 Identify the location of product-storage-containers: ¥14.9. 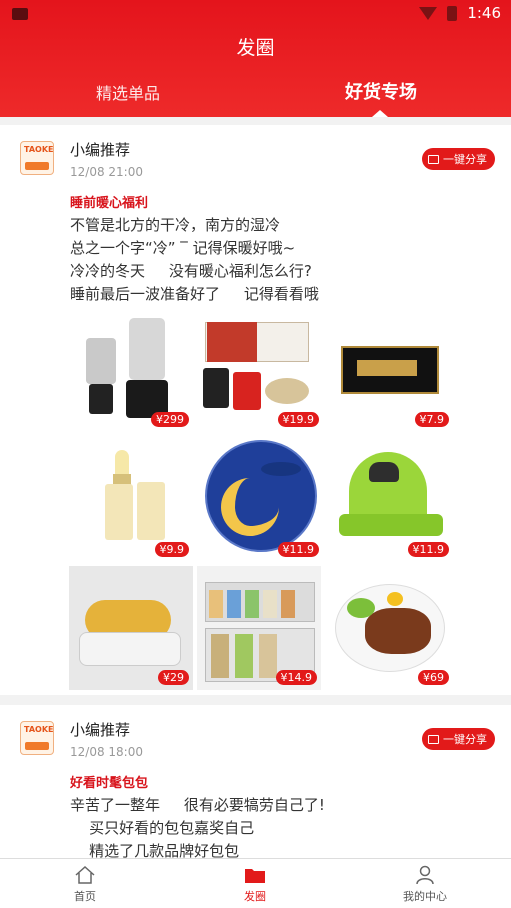
(259, 628).